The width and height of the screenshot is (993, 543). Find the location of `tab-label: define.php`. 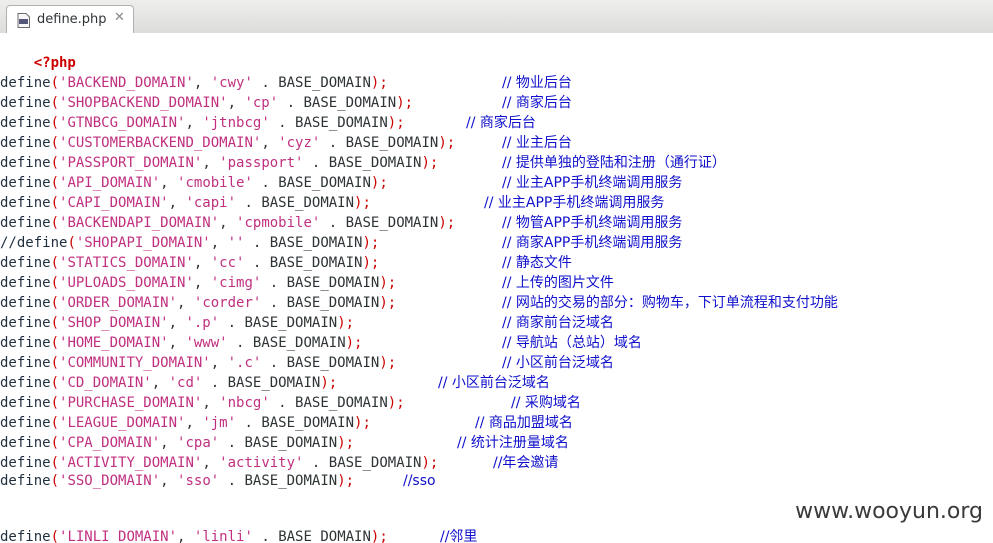

tab-label: define.php is located at coordinates (72, 19).